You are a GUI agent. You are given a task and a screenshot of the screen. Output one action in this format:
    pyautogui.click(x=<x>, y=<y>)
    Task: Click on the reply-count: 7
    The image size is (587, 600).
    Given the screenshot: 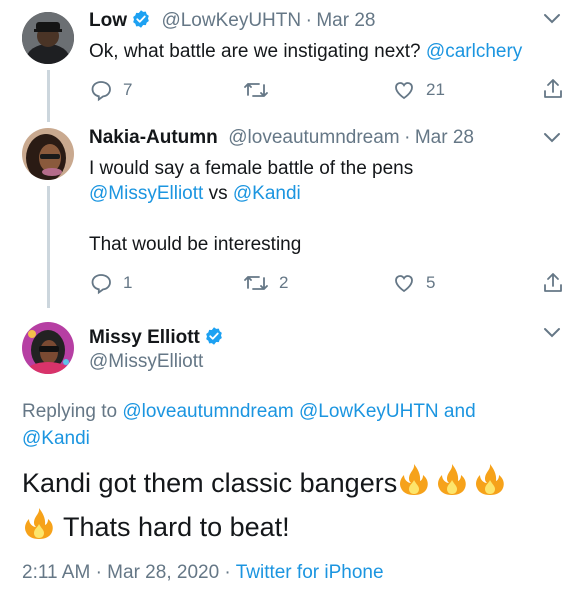 What is the action you would take?
    pyautogui.click(x=128, y=89)
    